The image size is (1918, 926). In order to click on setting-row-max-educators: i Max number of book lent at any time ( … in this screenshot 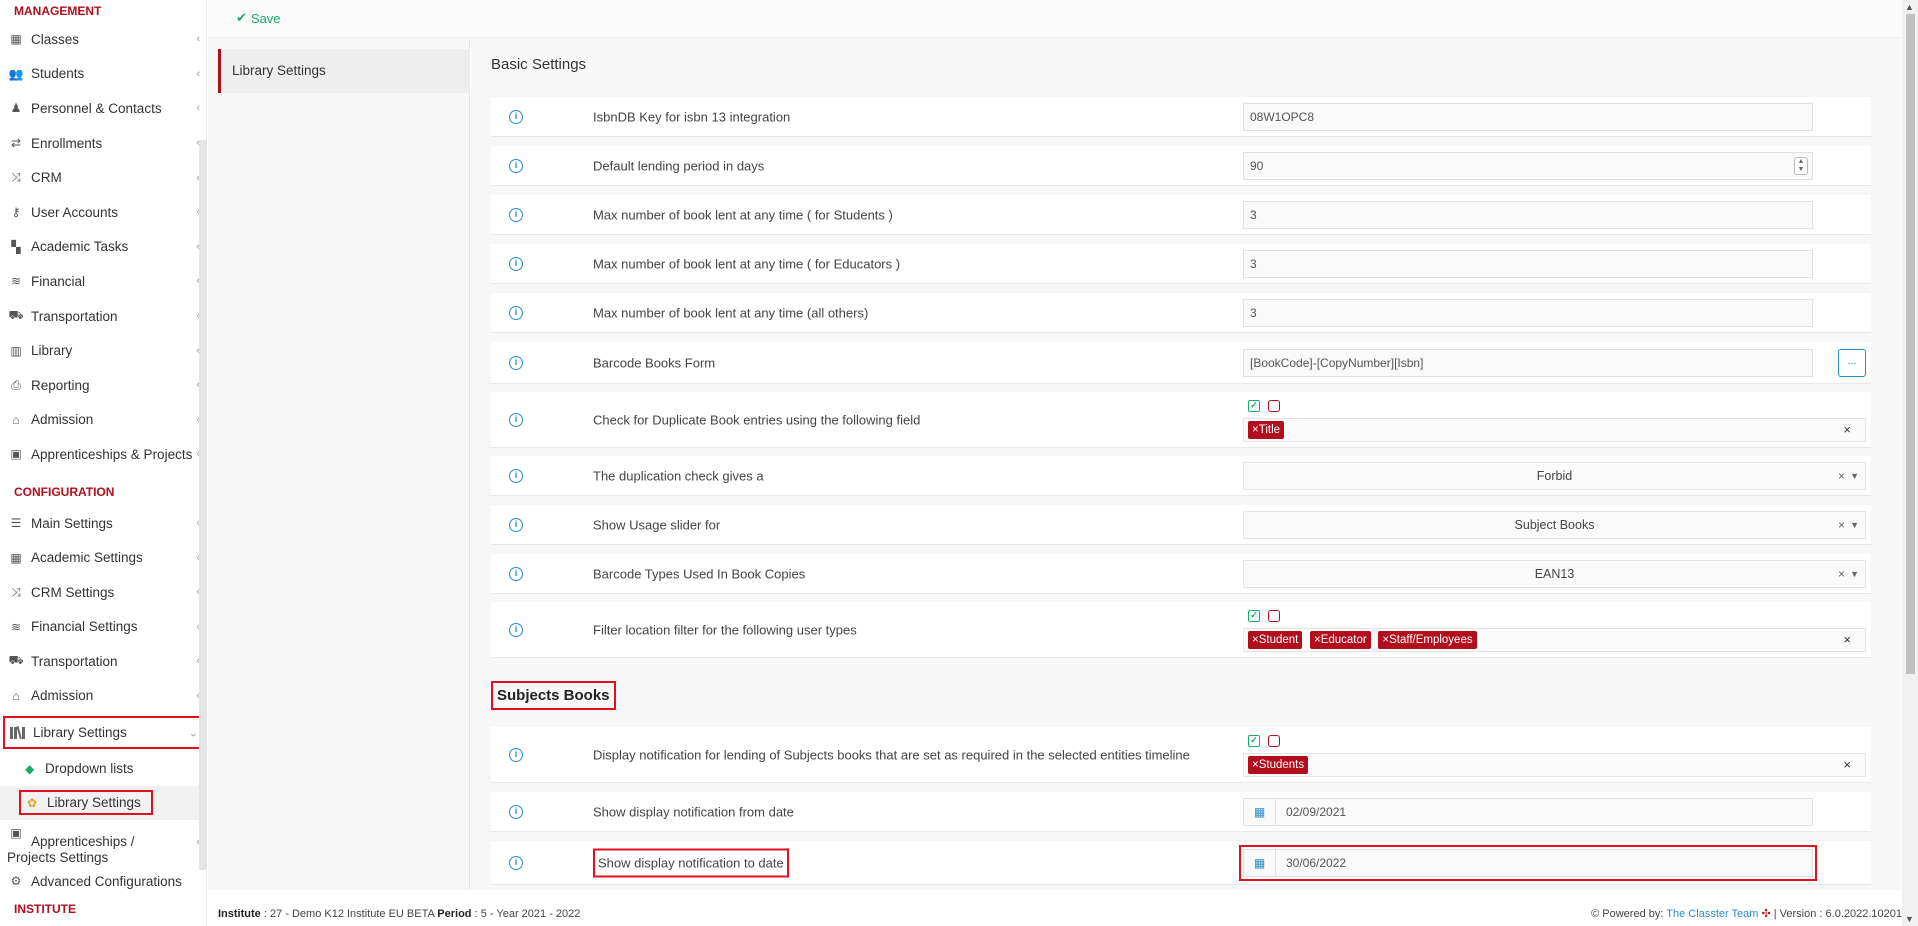, I will do `click(1181, 264)`.